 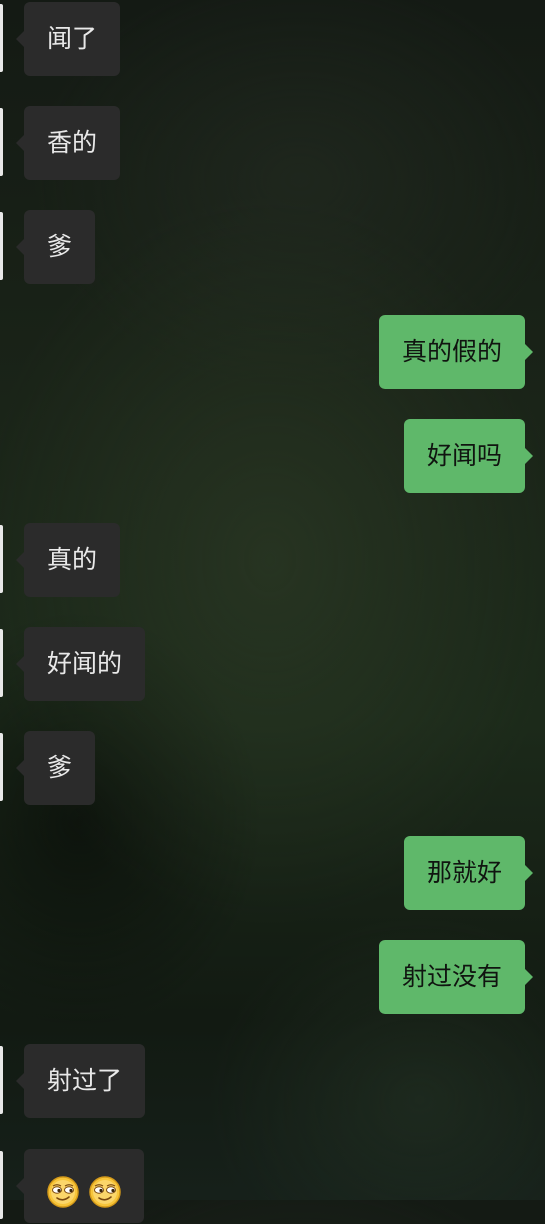 What do you see at coordinates (272, 664) in the screenshot?
I see `message-row-incoming: 好闻的` at bounding box center [272, 664].